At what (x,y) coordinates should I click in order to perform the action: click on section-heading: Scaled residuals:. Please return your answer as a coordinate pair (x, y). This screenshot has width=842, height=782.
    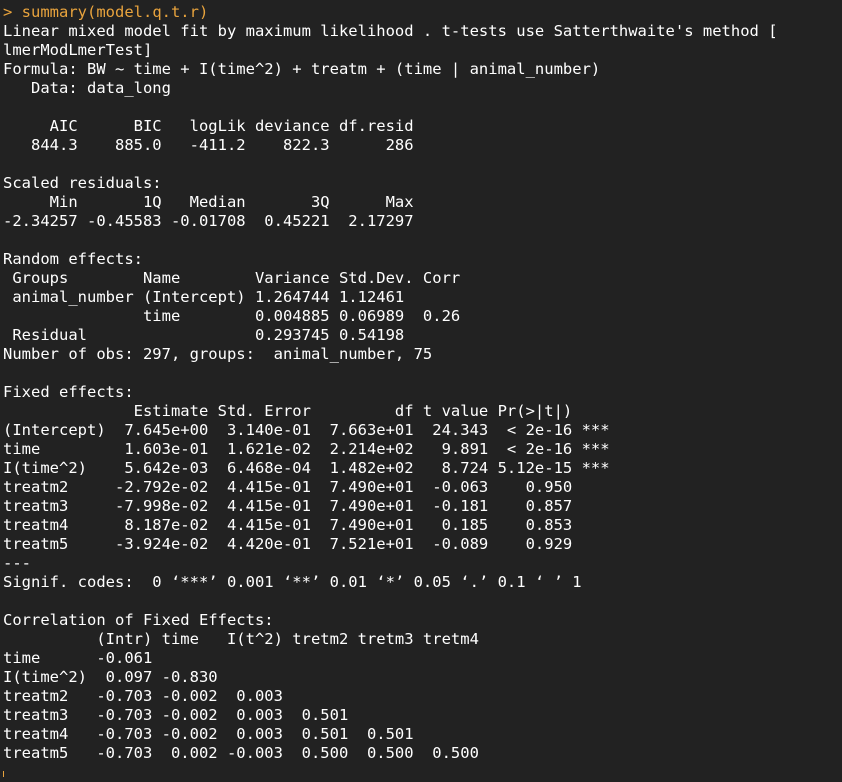
    Looking at the image, I should click on (87, 183).